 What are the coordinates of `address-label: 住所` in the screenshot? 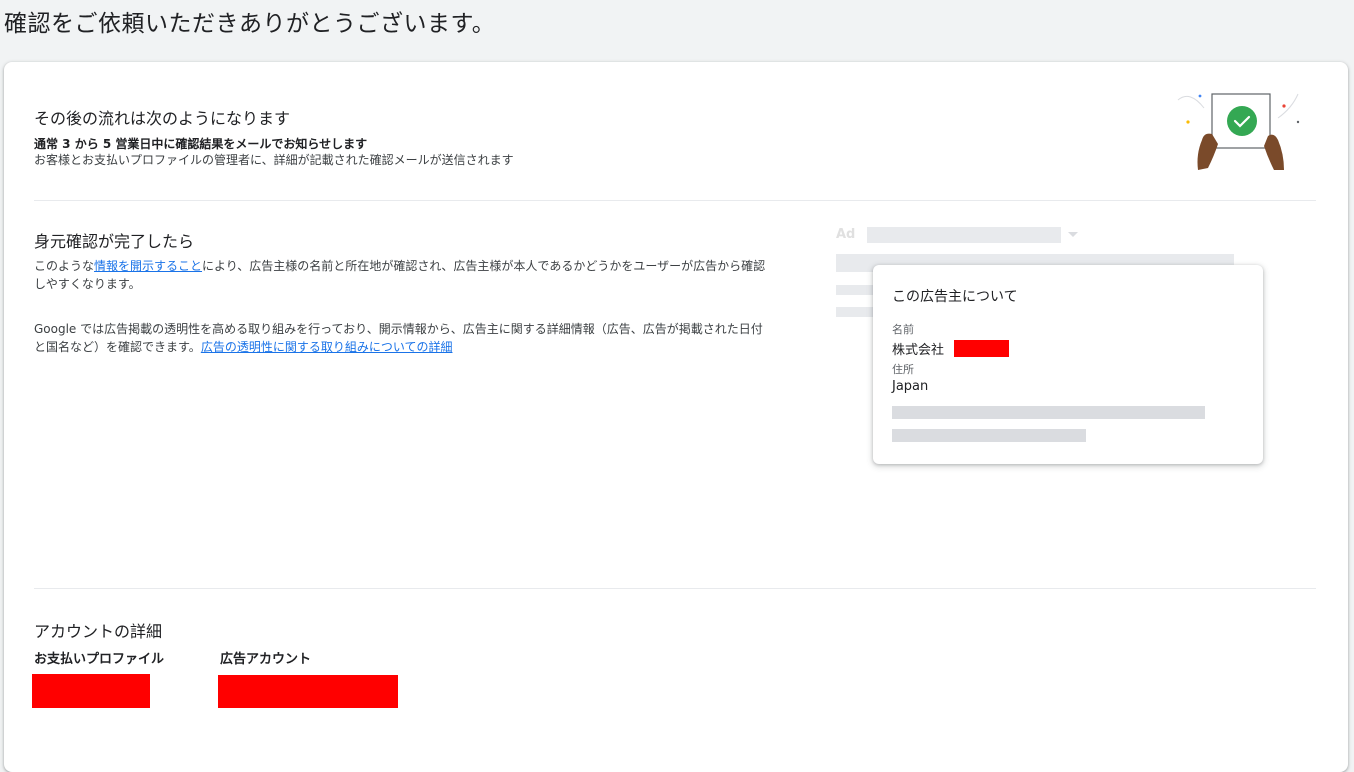 It's located at (903, 369).